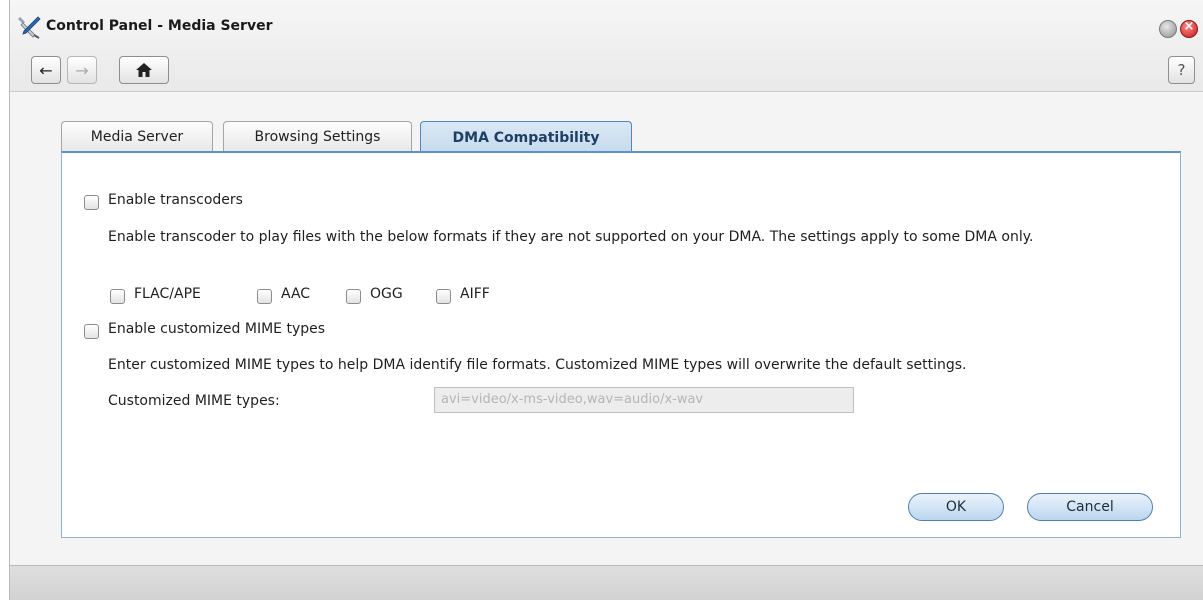 The height and width of the screenshot is (600, 1203). Describe the element at coordinates (217, 329) in the screenshot. I see `enable-mime-label: Enable customized MIME types` at that location.